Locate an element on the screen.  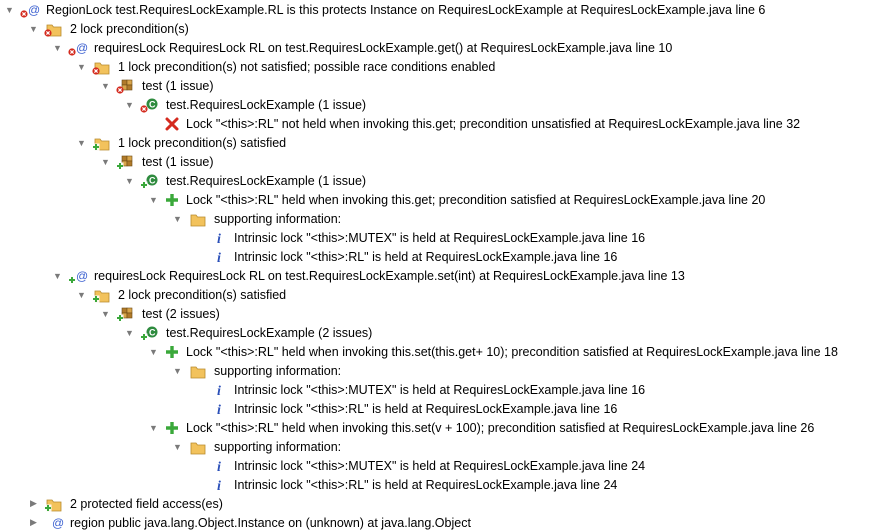
green-plus-icon is located at coordinates (172, 200).